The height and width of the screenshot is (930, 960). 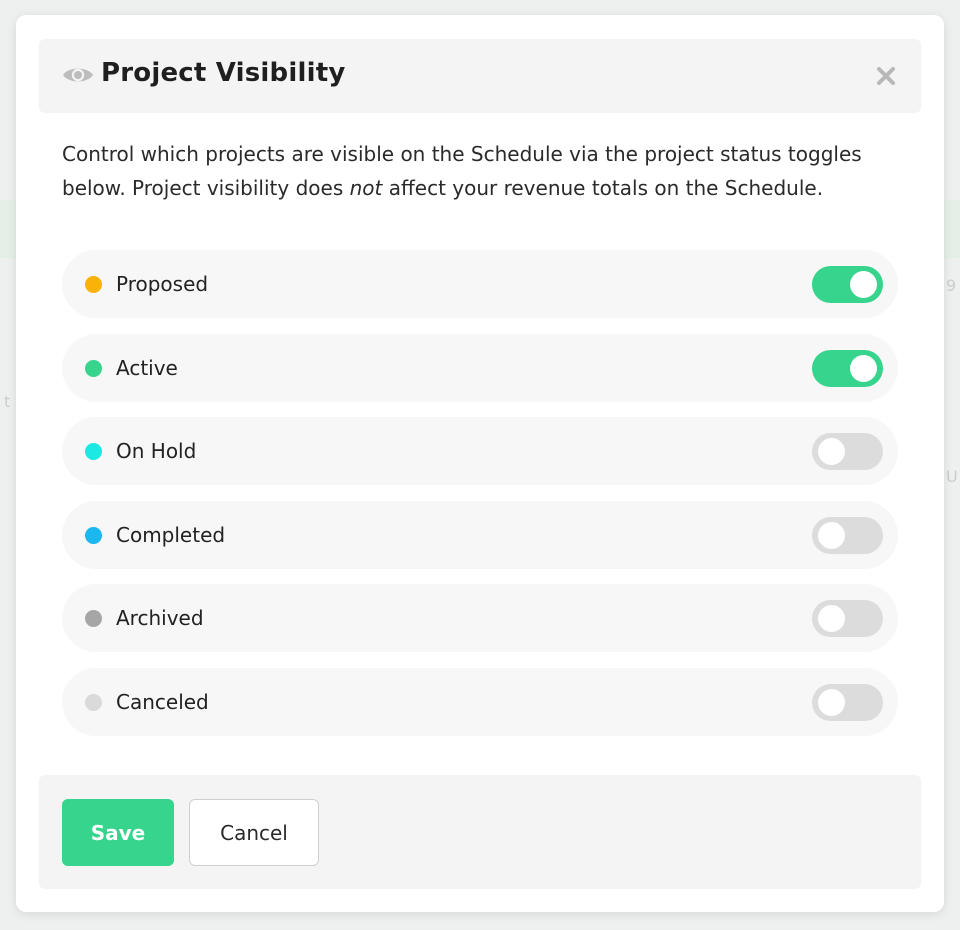 What do you see at coordinates (847, 702) in the screenshot?
I see `toggle-canceled` at bounding box center [847, 702].